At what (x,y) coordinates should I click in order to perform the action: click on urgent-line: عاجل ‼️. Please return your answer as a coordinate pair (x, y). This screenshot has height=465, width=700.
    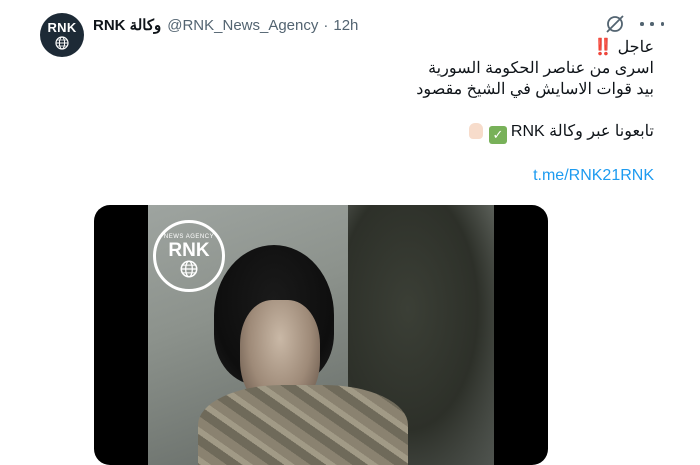
    Looking at the image, I should click on (374, 47).